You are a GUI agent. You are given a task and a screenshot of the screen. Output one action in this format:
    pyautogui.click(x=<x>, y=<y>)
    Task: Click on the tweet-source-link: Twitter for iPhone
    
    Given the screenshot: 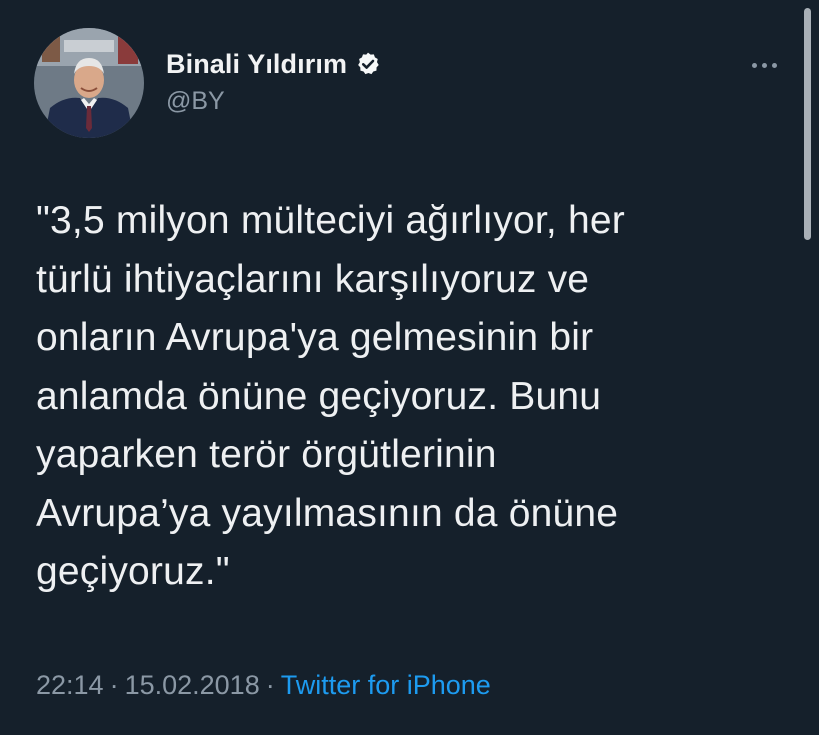 What is the action you would take?
    pyautogui.click(x=386, y=685)
    